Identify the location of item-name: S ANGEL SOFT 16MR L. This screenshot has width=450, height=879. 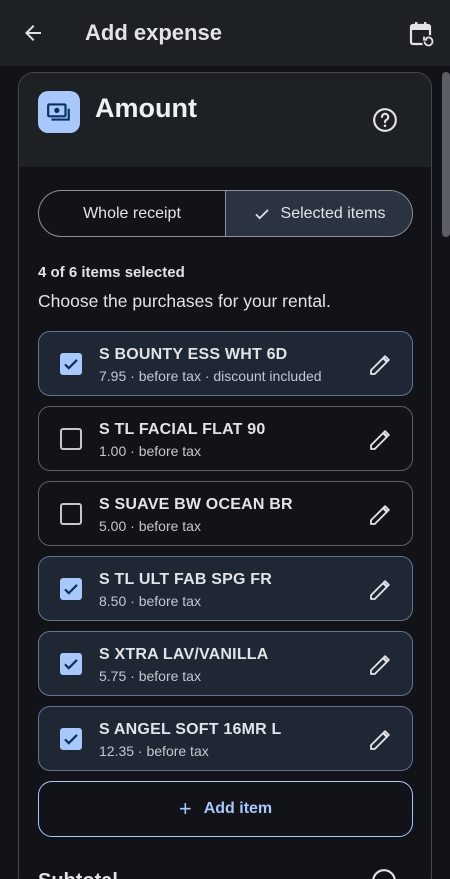
(190, 729).